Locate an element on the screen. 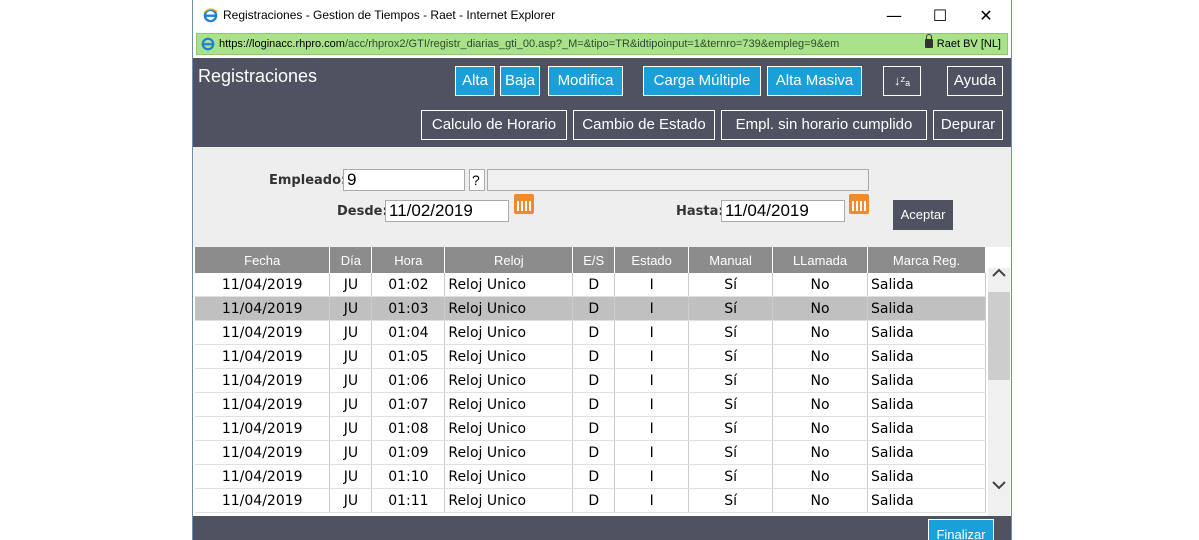 Image resolution: width=1199 pixels, height=540 pixels. table-row: 11/04/2019 JU 01:10 Reloj Unico D I Sí No Salida is located at coordinates (590, 476).